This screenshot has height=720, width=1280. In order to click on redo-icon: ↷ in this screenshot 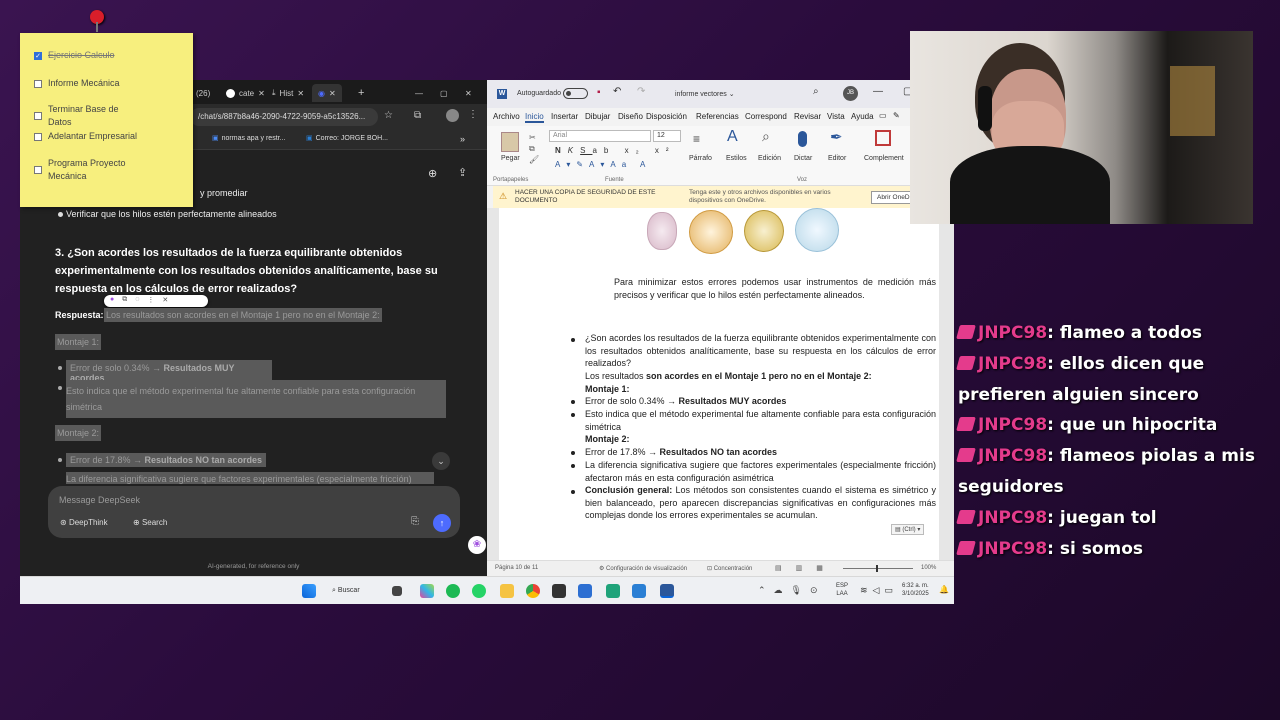, I will do `click(641, 91)`.